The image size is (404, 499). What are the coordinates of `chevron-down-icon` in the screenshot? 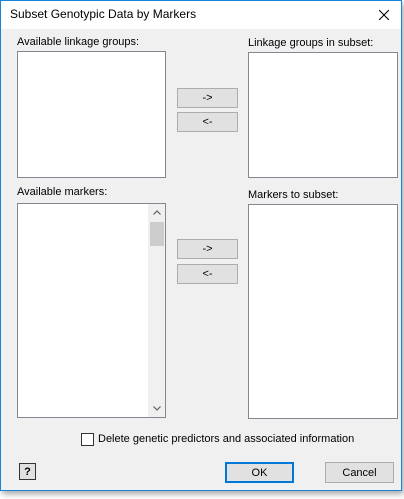 It's located at (157, 408).